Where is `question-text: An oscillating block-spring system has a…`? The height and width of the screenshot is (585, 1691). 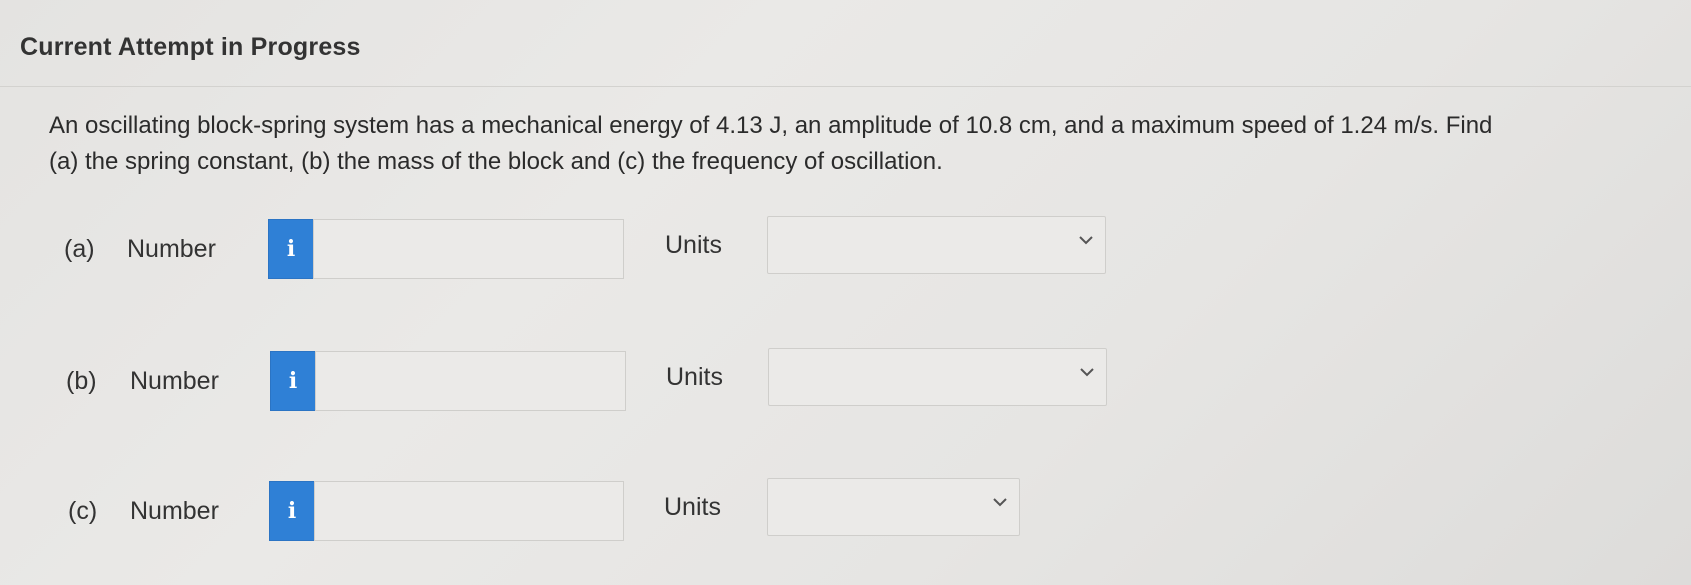
question-text: An oscillating block-spring system has a… is located at coordinates (870, 144).